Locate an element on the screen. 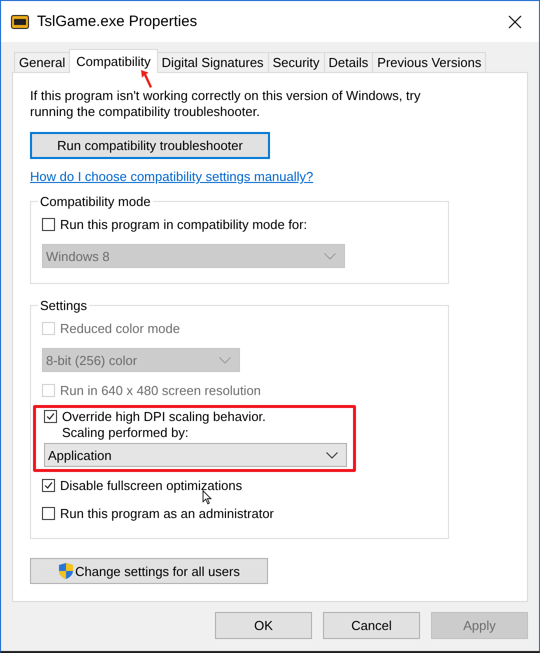 The image size is (540, 653). change-settings-button: Change settings for all users is located at coordinates (149, 571).